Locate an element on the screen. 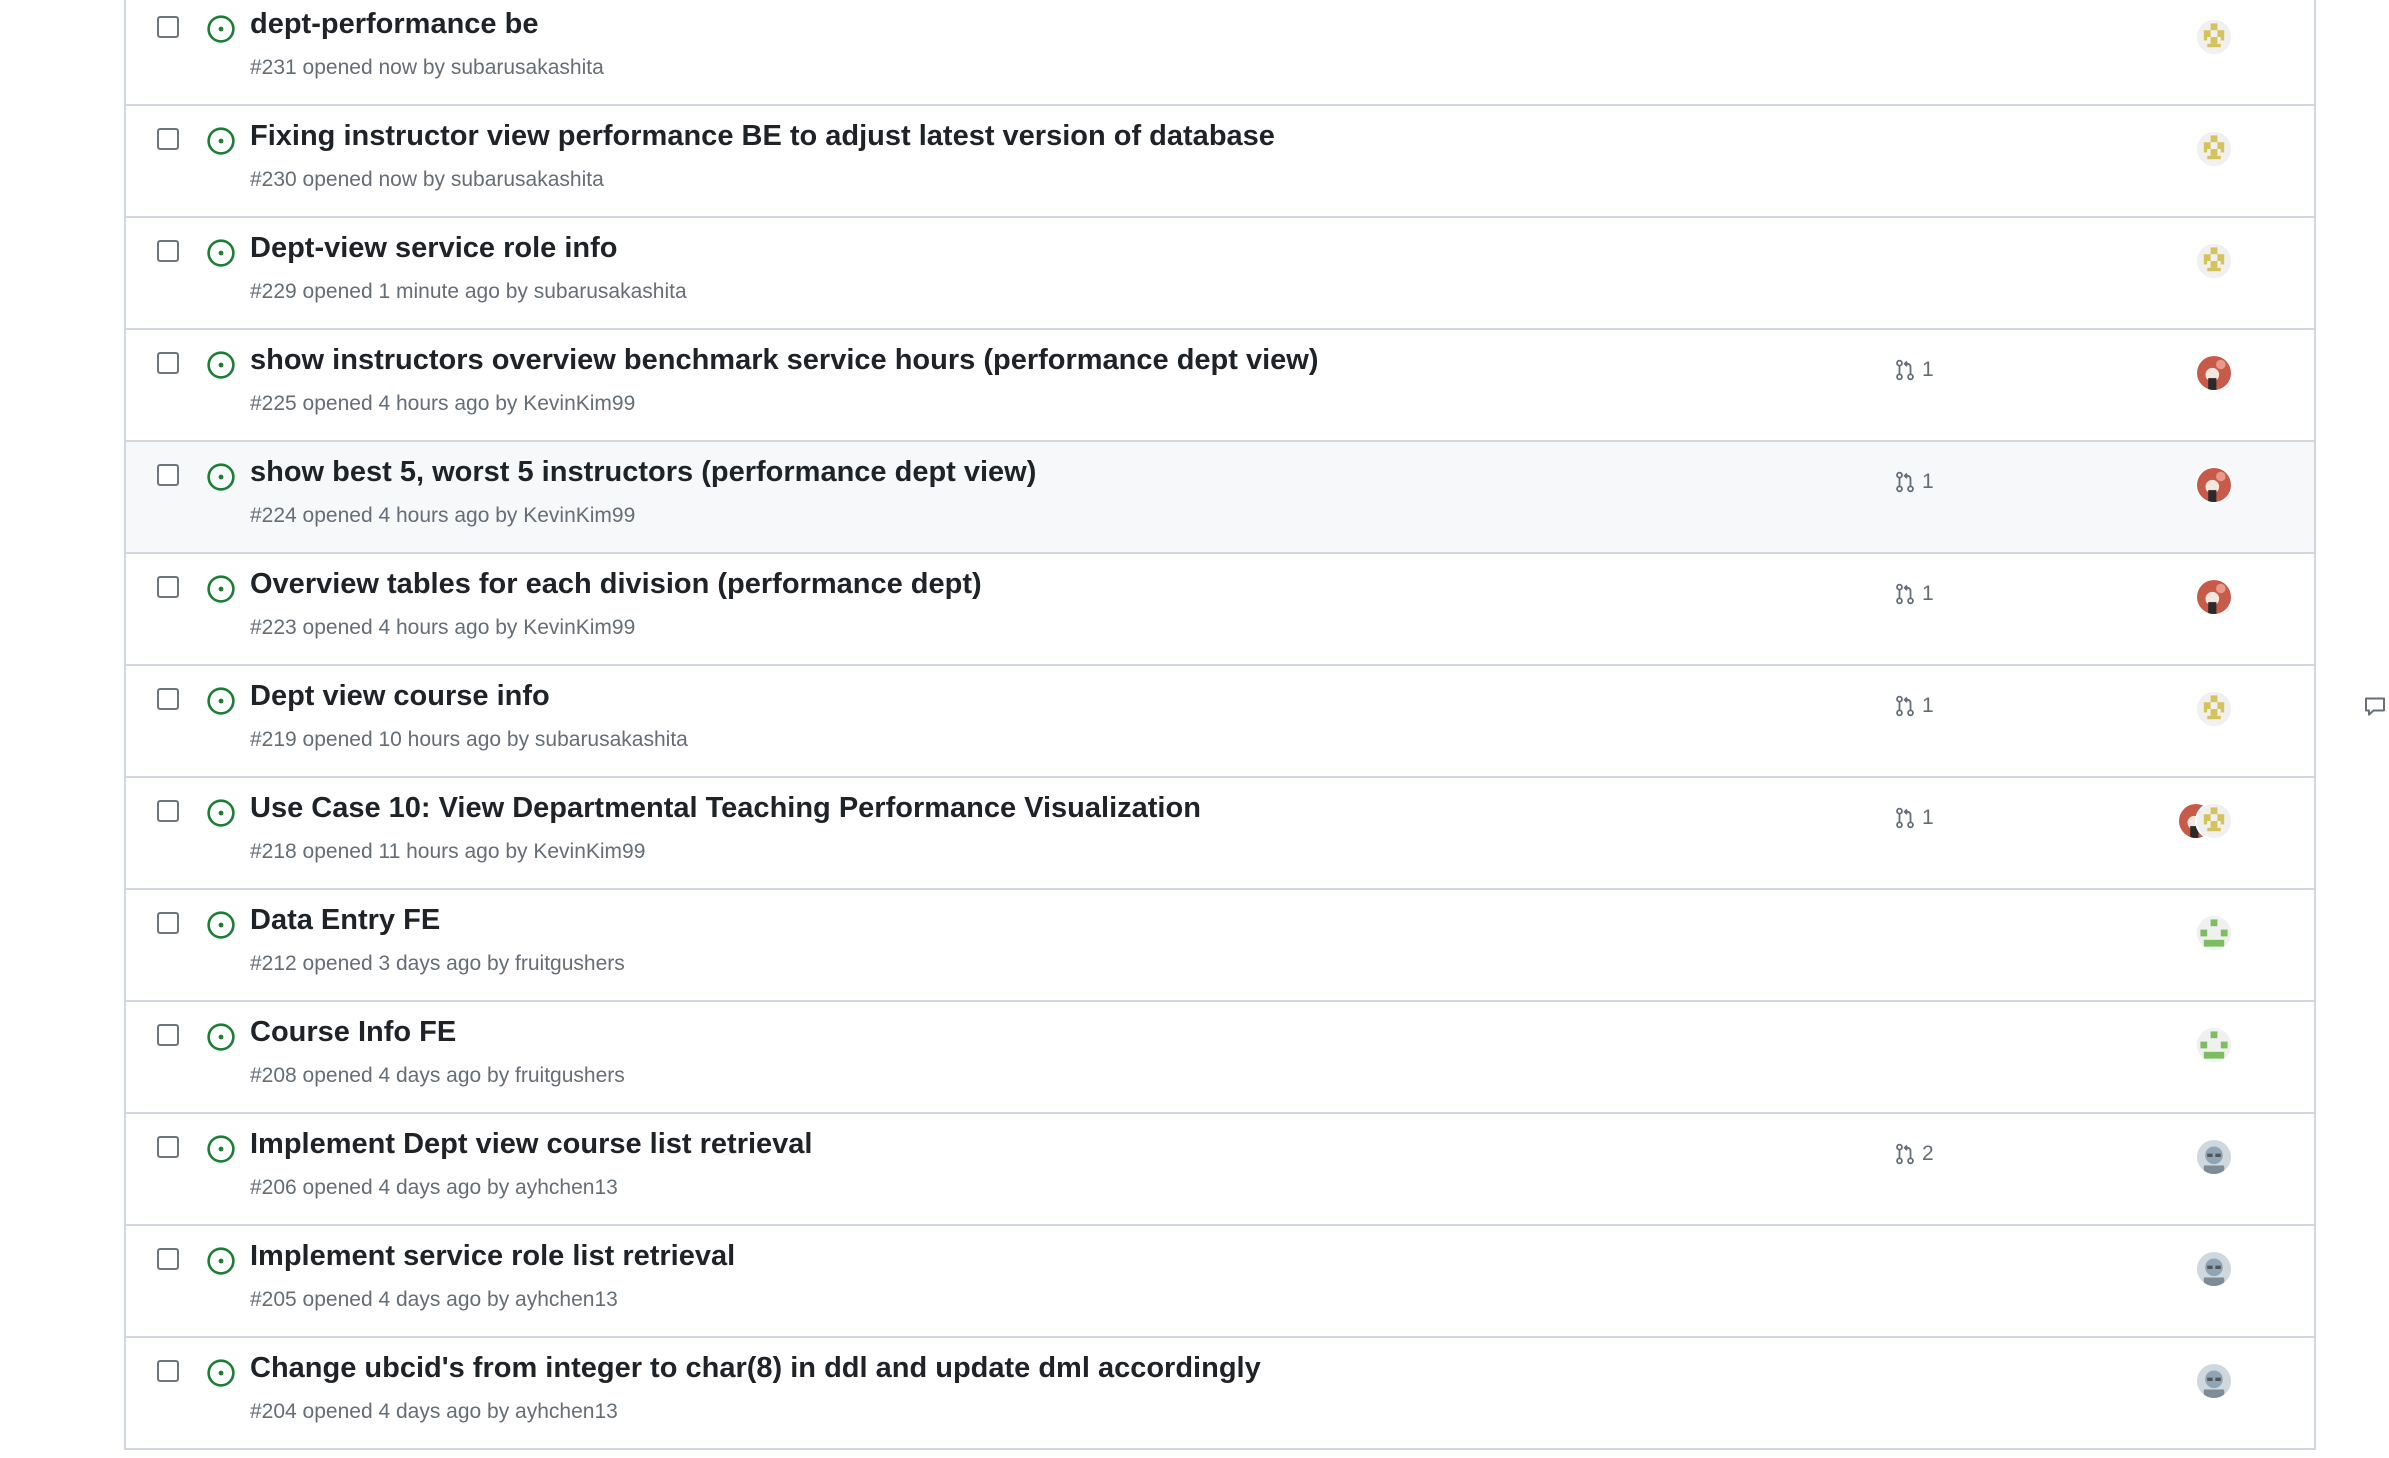 This screenshot has width=2389, height=1458. issue-meta: #230 opened now by subarusakashita is located at coordinates (427, 179).